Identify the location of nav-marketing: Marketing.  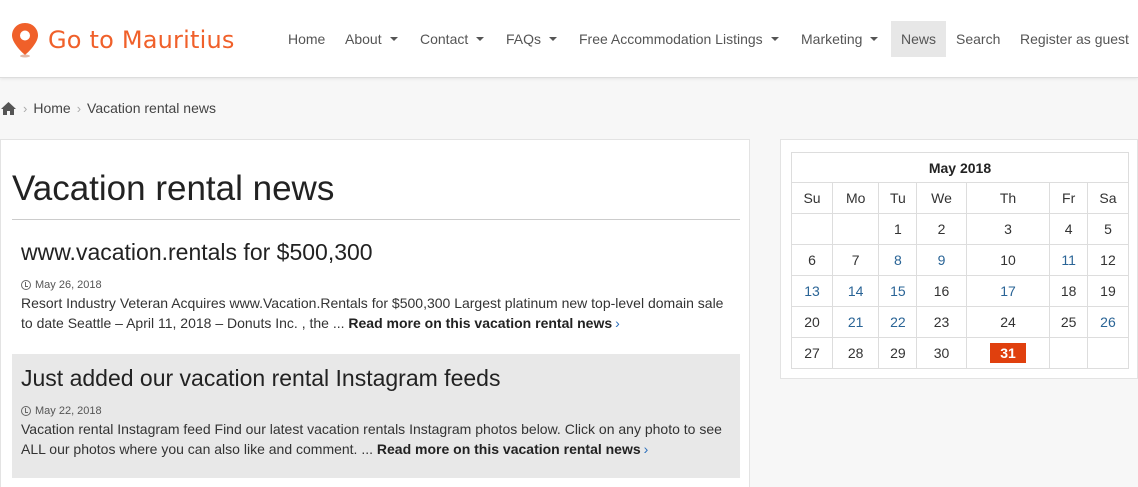
(840, 39).